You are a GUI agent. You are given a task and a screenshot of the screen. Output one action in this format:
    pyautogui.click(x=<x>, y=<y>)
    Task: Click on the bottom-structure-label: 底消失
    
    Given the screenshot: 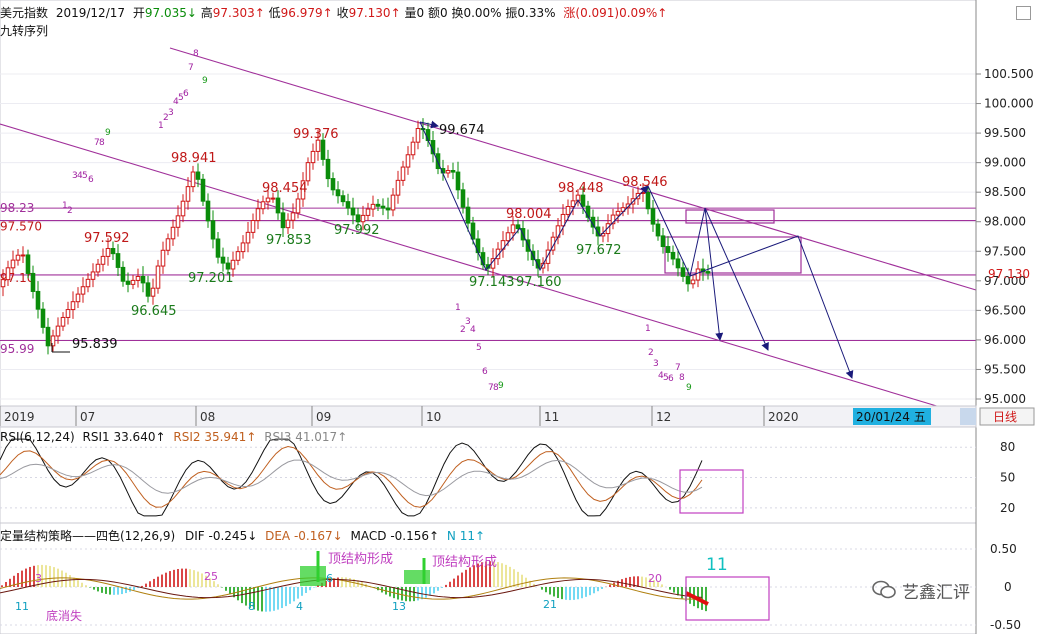 What is the action you would take?
    pyautogui.click(x=64, y=615)
    